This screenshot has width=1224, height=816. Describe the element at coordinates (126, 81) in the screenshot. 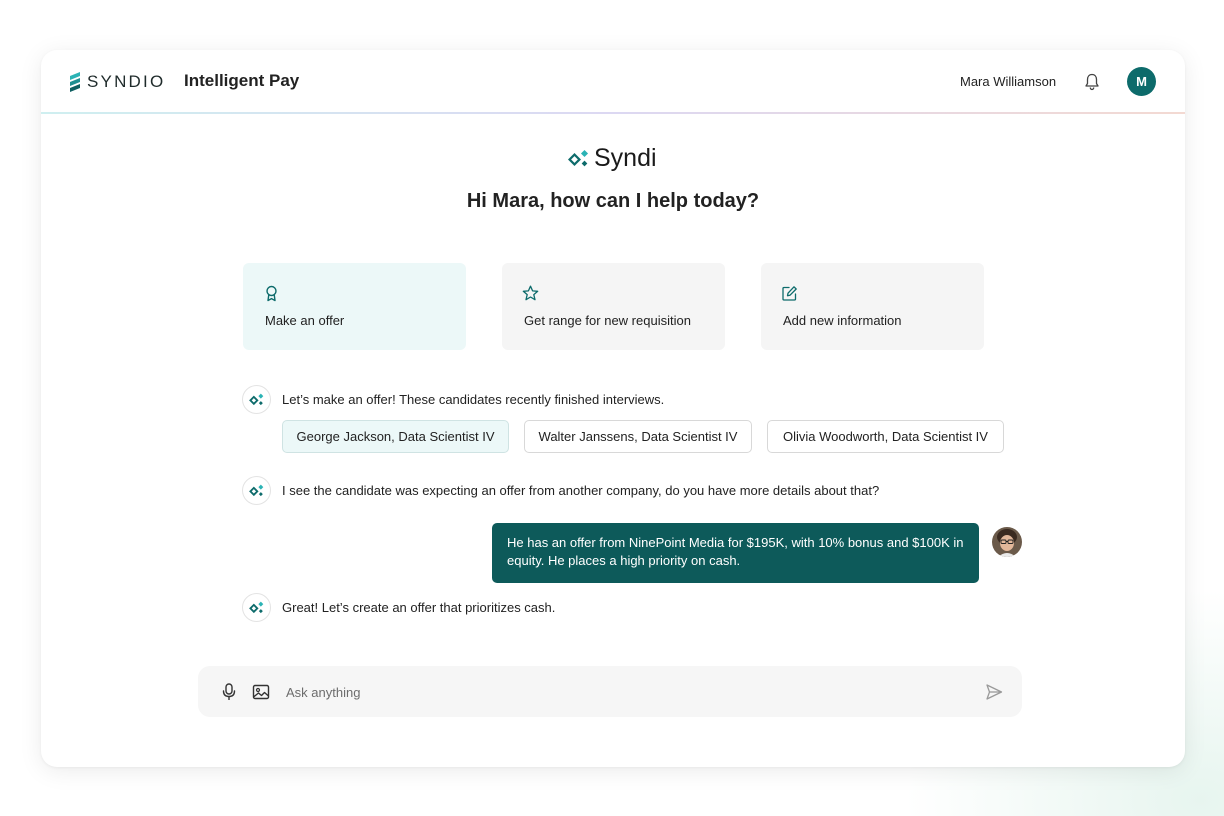

I see `brand-name: SYNDIO` at that location.